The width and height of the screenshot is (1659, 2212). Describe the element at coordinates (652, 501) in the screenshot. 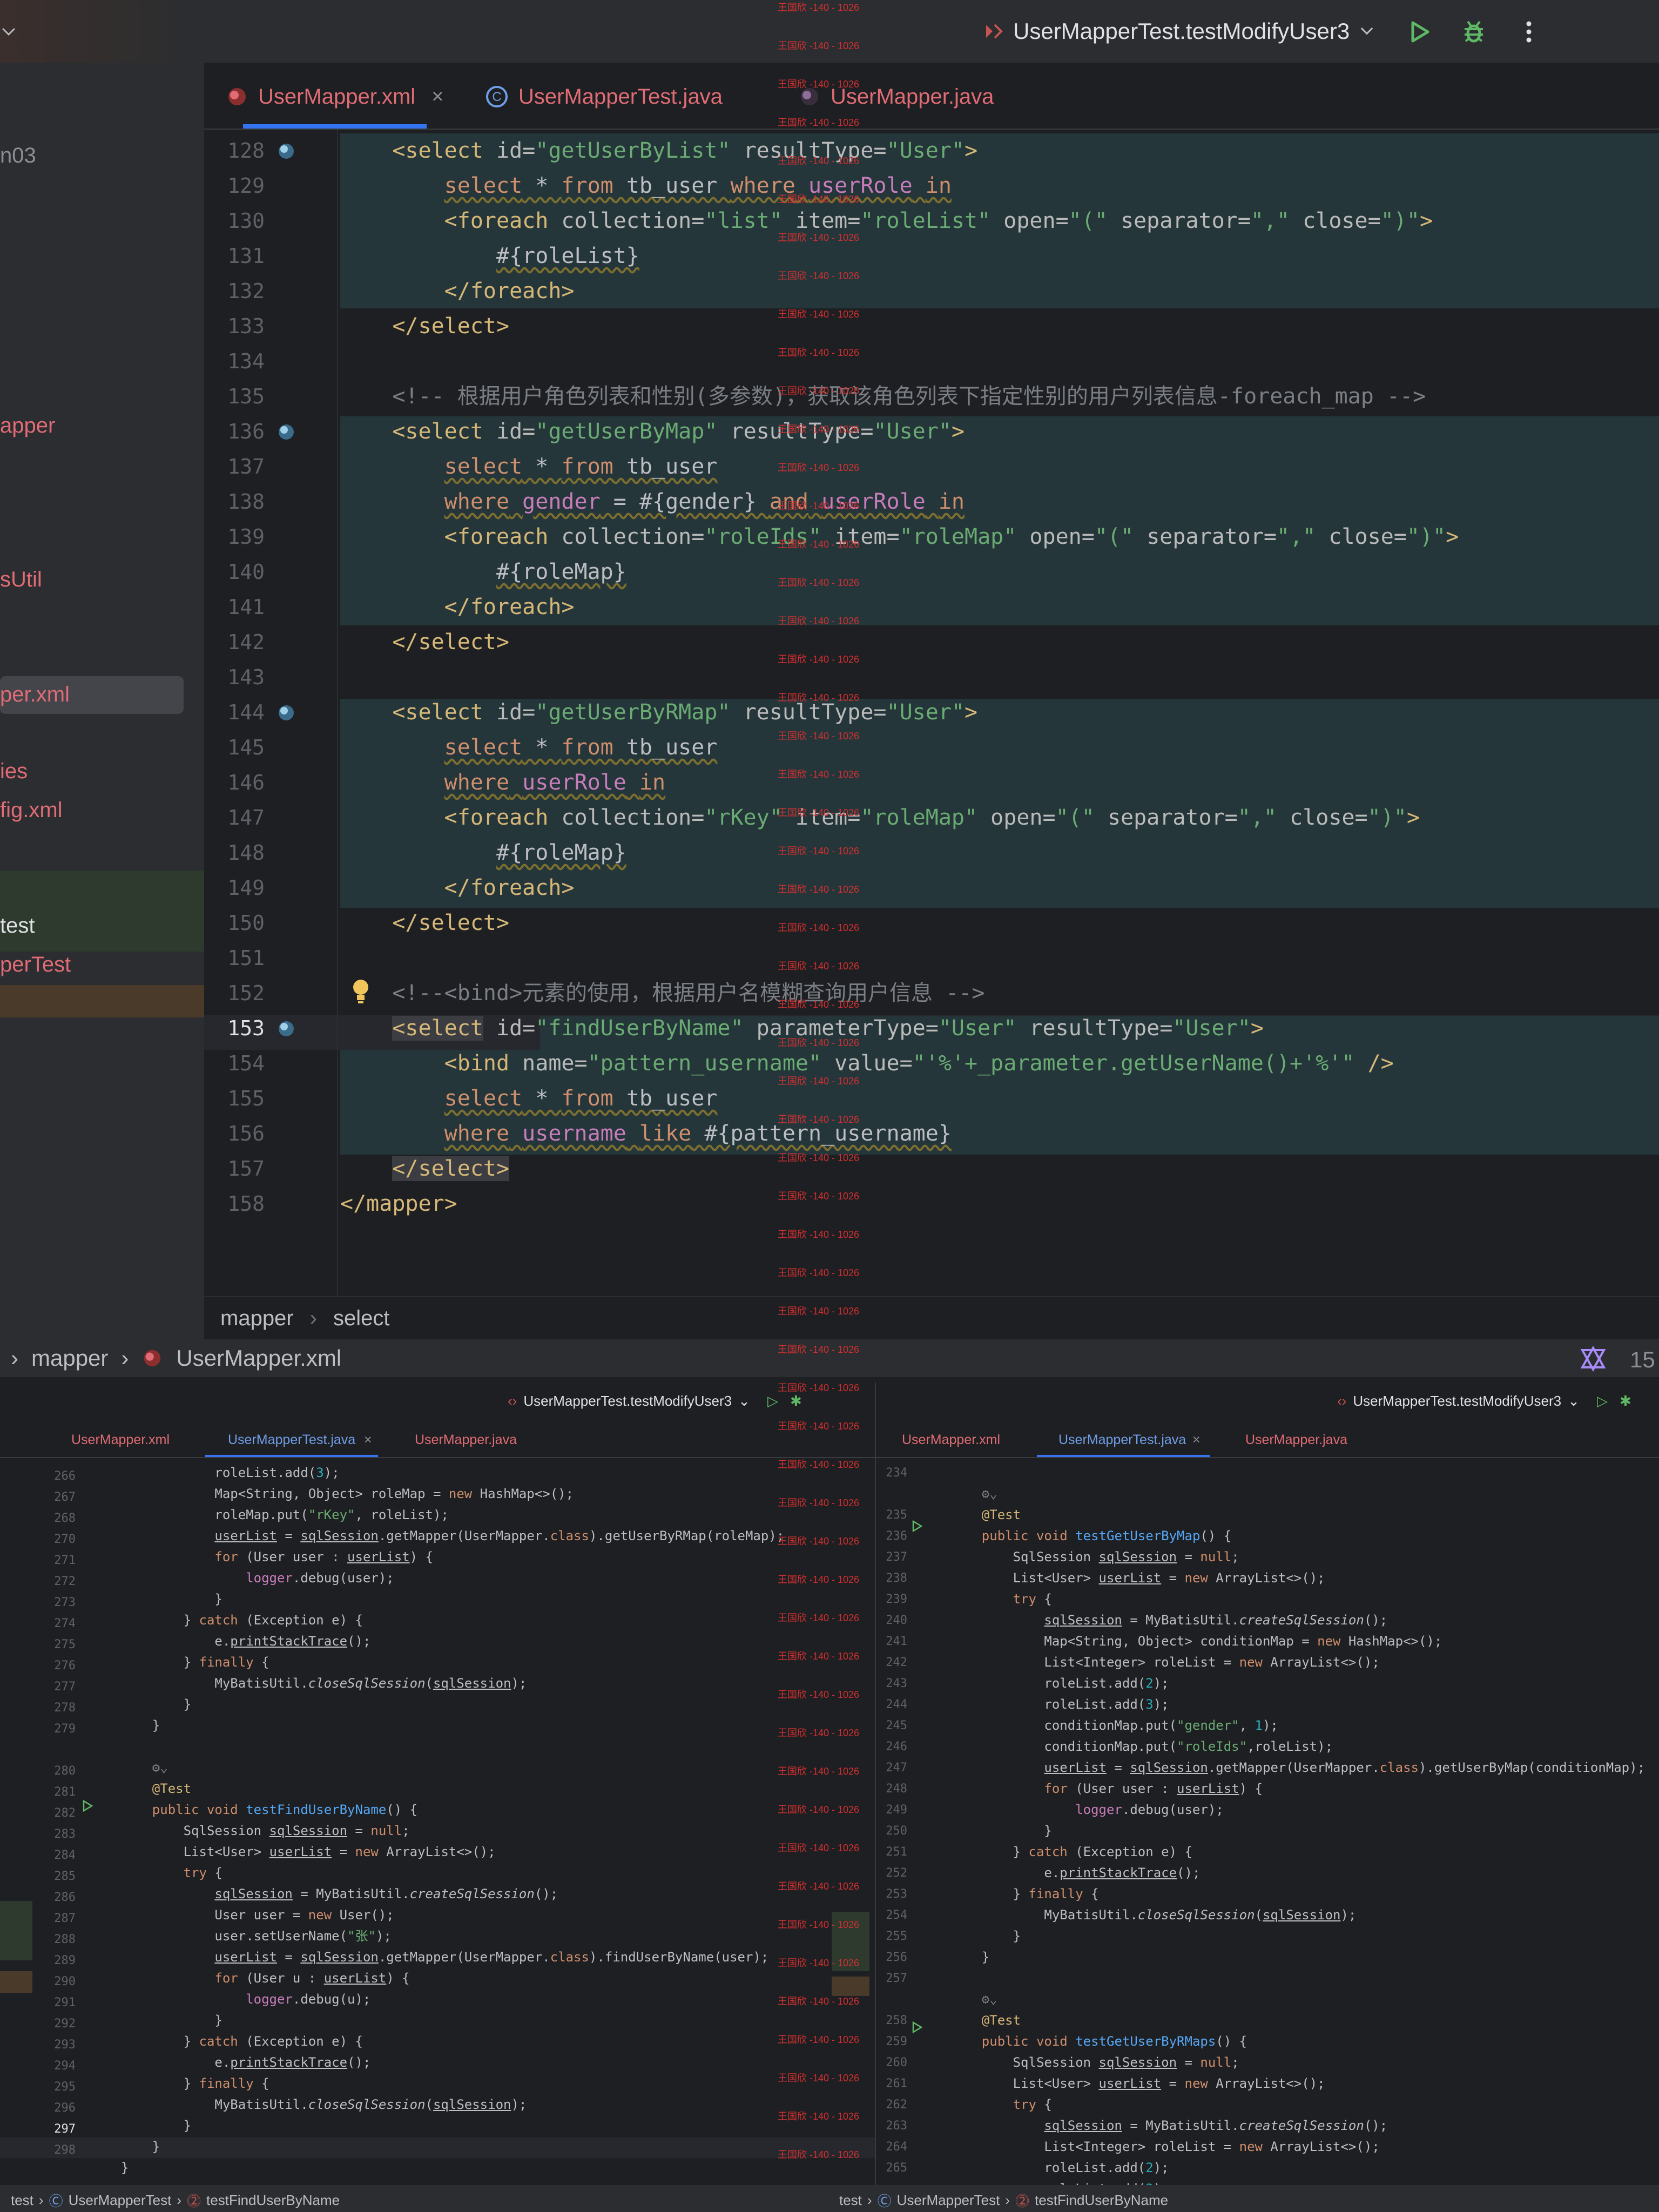

I see `code-line: where gender = #{gender} and userRole in` at that location.